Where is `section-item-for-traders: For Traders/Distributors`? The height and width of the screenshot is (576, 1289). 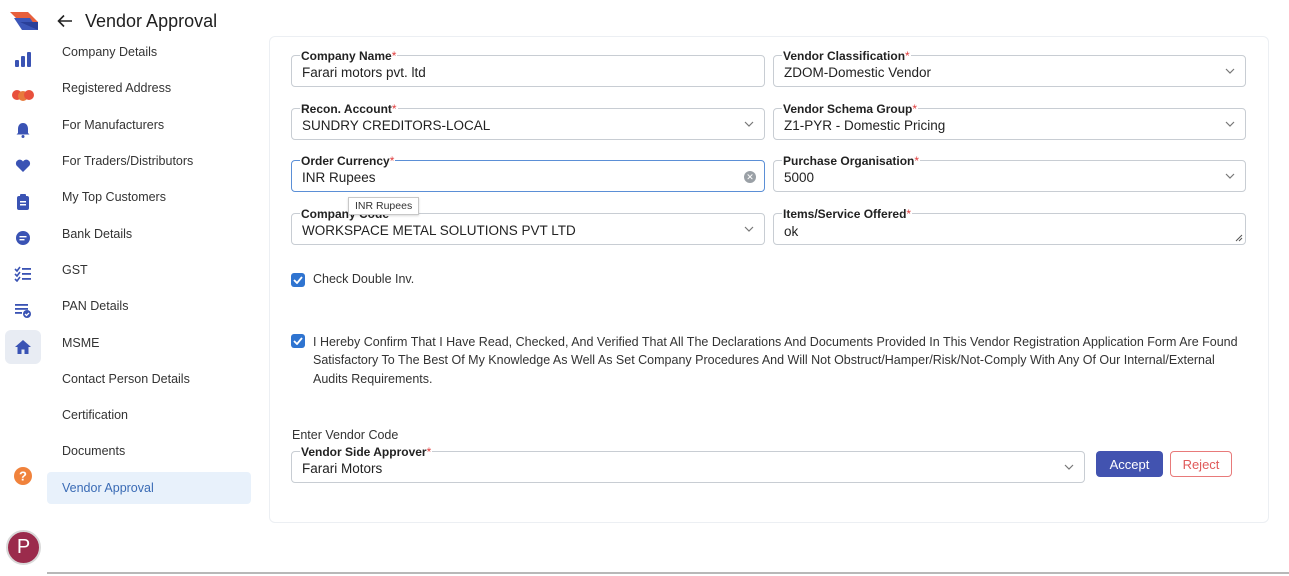 section-item-for-traders: For Traders/Distributors is located at coordinates (149, 161).